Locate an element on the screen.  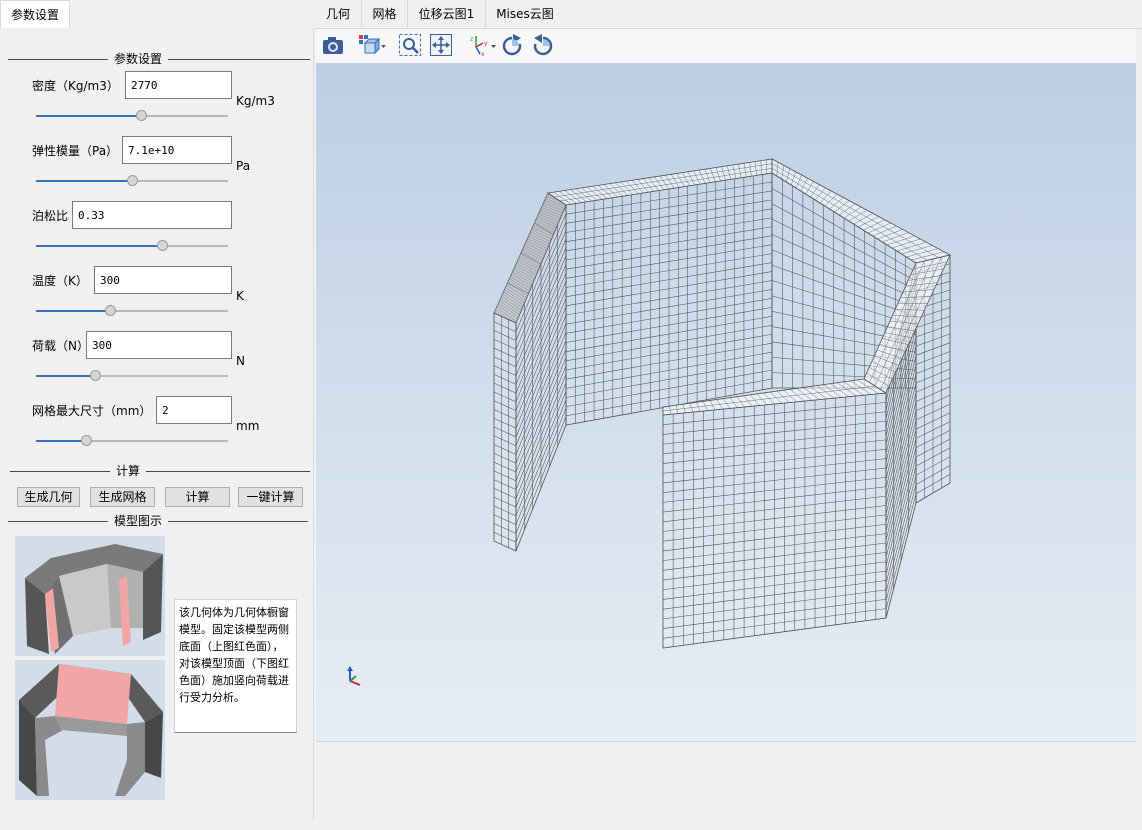
model-image-fixed-faces is located at coordinates (90, 596).